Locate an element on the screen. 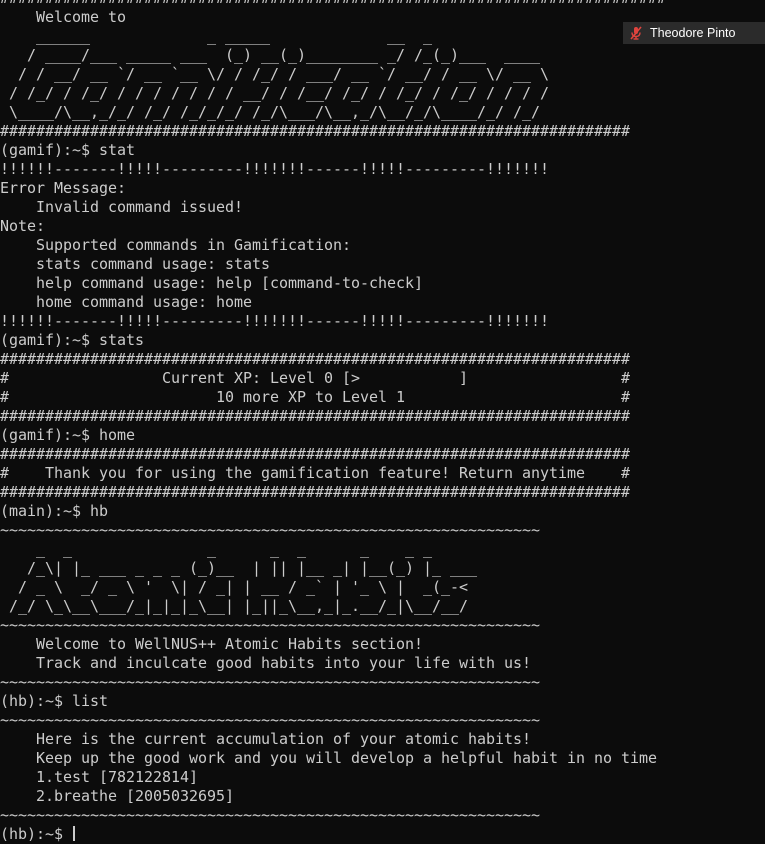 The width and height of the screenshot is (765, 844). terminal-line: # Current XP: Level 0 [> ] # is located at coordinates (315, 378).